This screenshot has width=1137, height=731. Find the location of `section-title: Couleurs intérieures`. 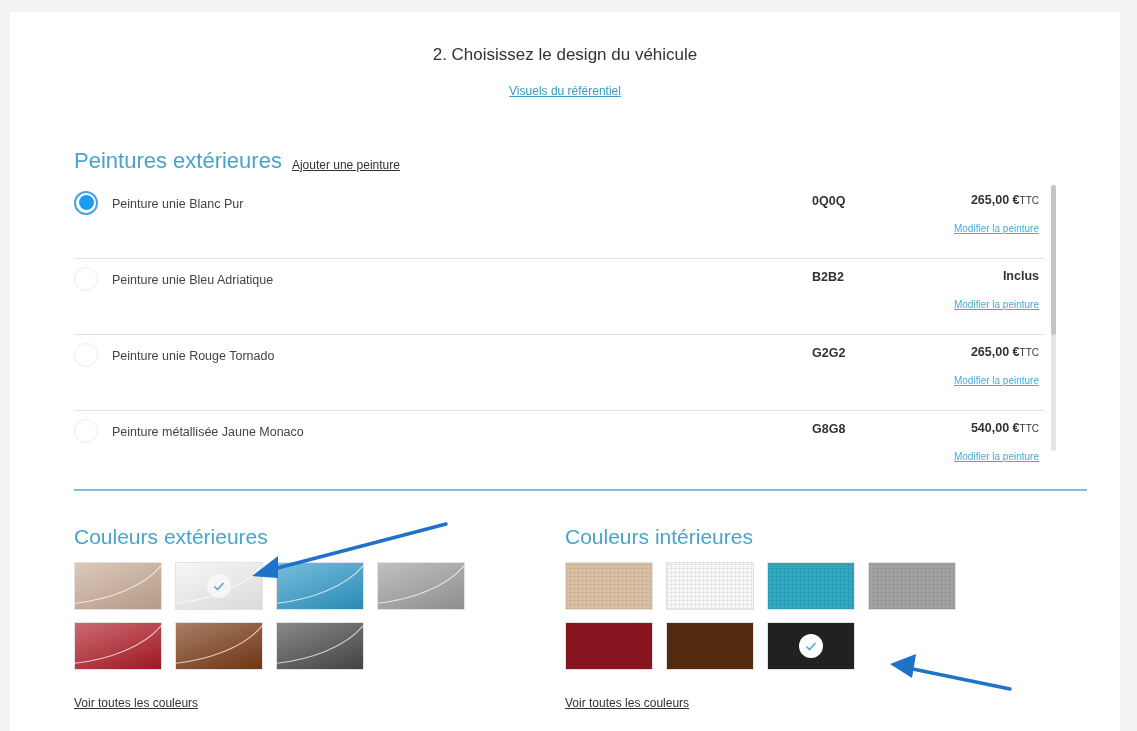

section-title: Couleurs intérieures is located at coordinates (659, 536).